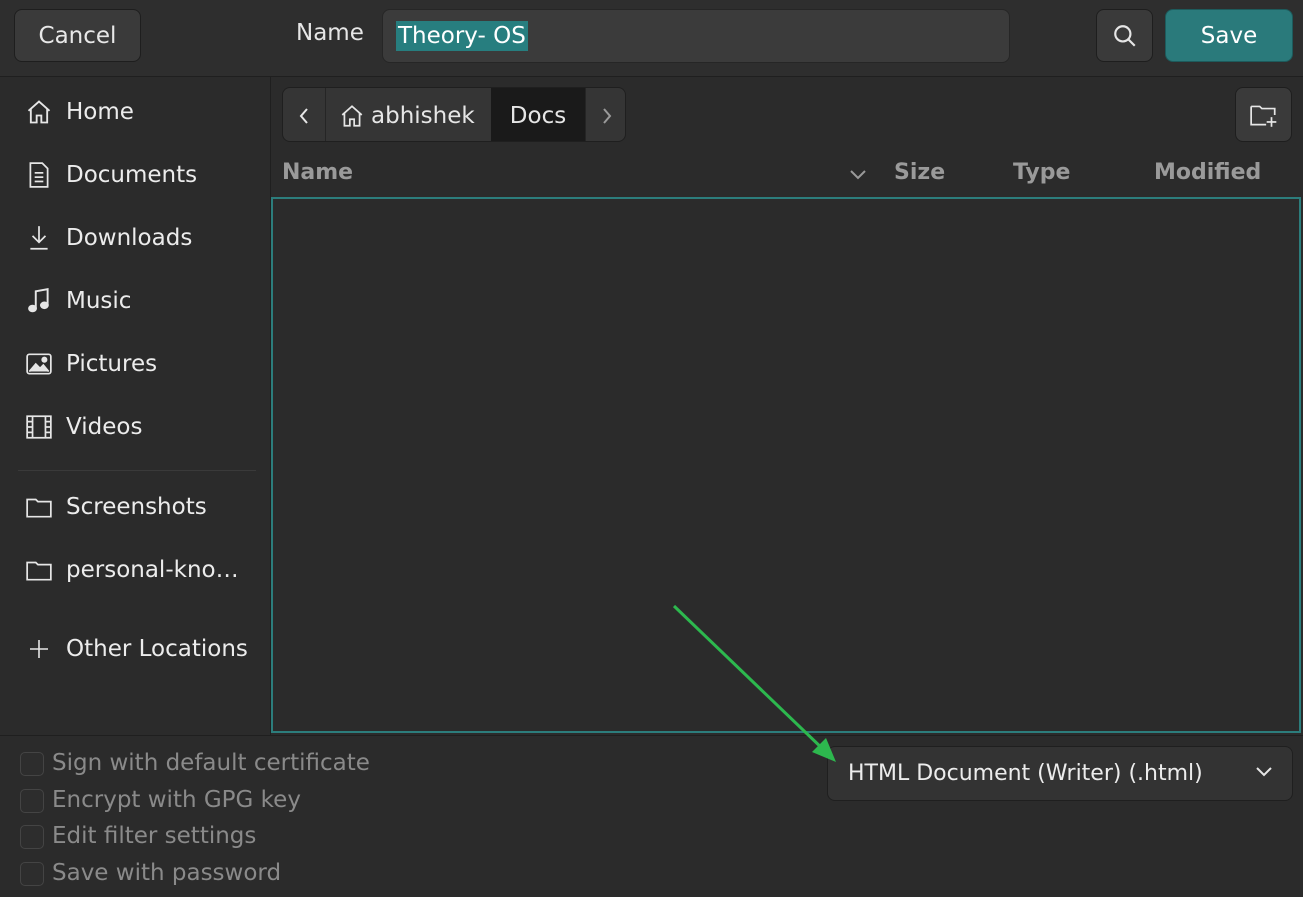 This screenshot has height=897, width=1303. What do you see at coordinates (77, 35) in the screenshot?
I see `cancel-button: Cancel` at bounding box center [77, 35].